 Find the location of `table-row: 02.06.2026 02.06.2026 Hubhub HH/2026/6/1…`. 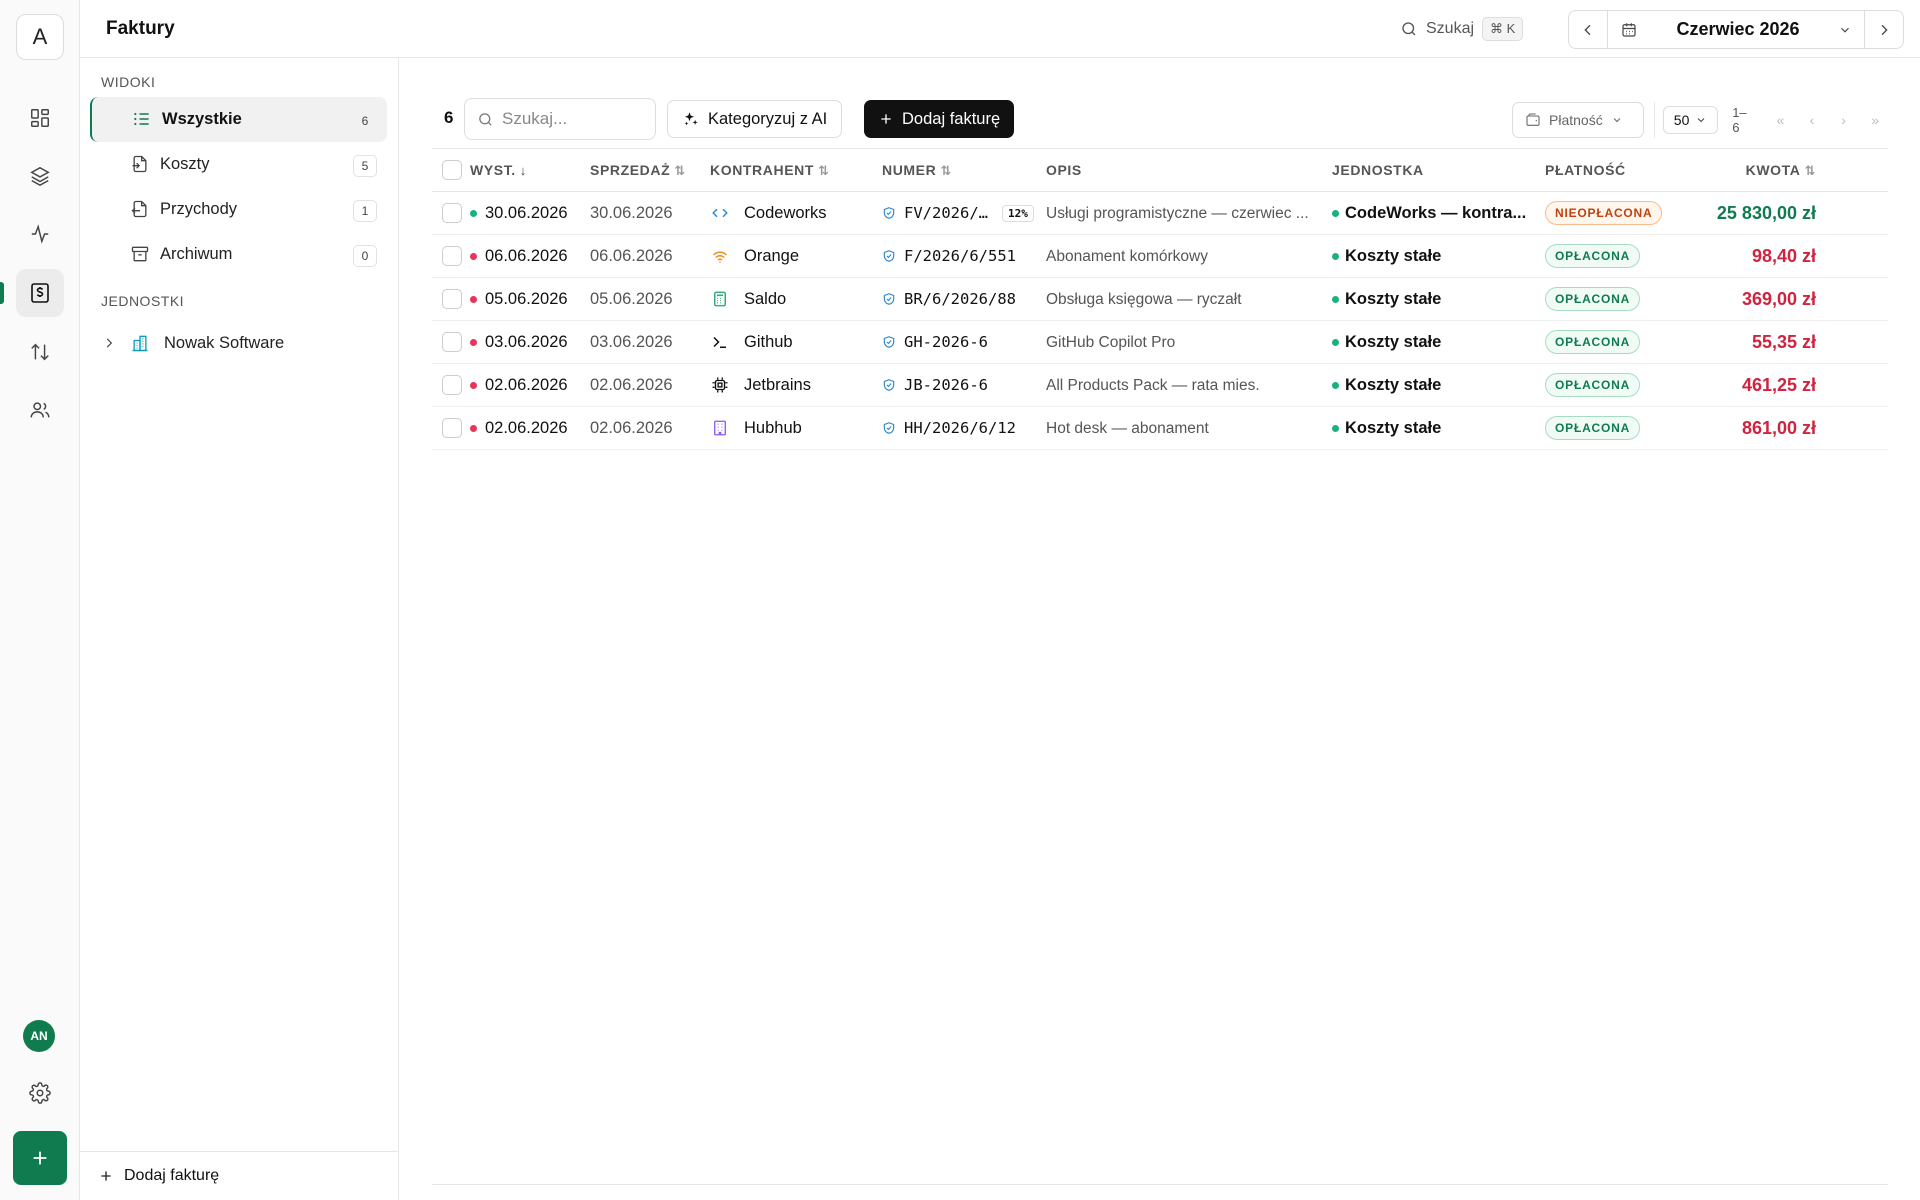

table-row: 02.06.2026 02.06.2026 Hubhub HH/2026/6/1… is located at coordinates (1160, 428).